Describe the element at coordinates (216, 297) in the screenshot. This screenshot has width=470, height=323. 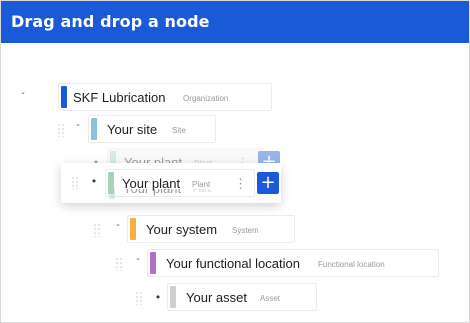
I see `node-name: Your asset` at that location.